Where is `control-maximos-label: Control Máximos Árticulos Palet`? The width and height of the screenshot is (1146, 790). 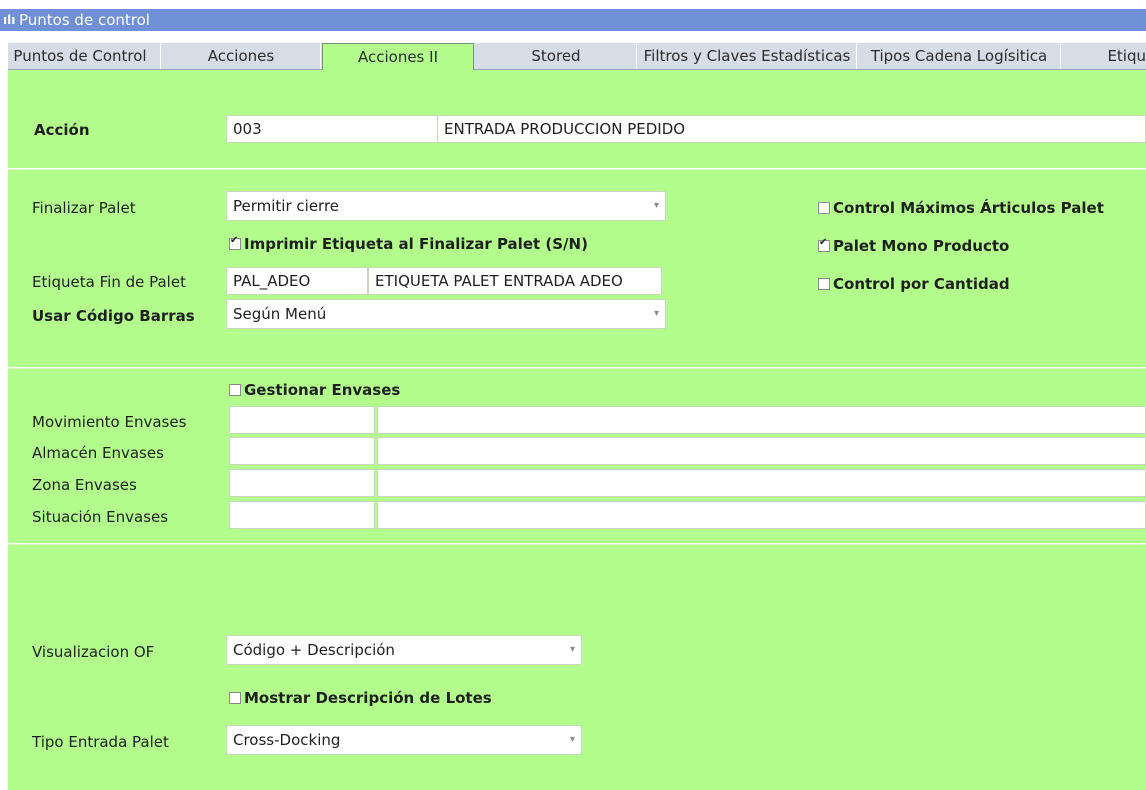 control-maximos-label: Control Máximos Árticulos Palet is located at coordinates (968, 208).